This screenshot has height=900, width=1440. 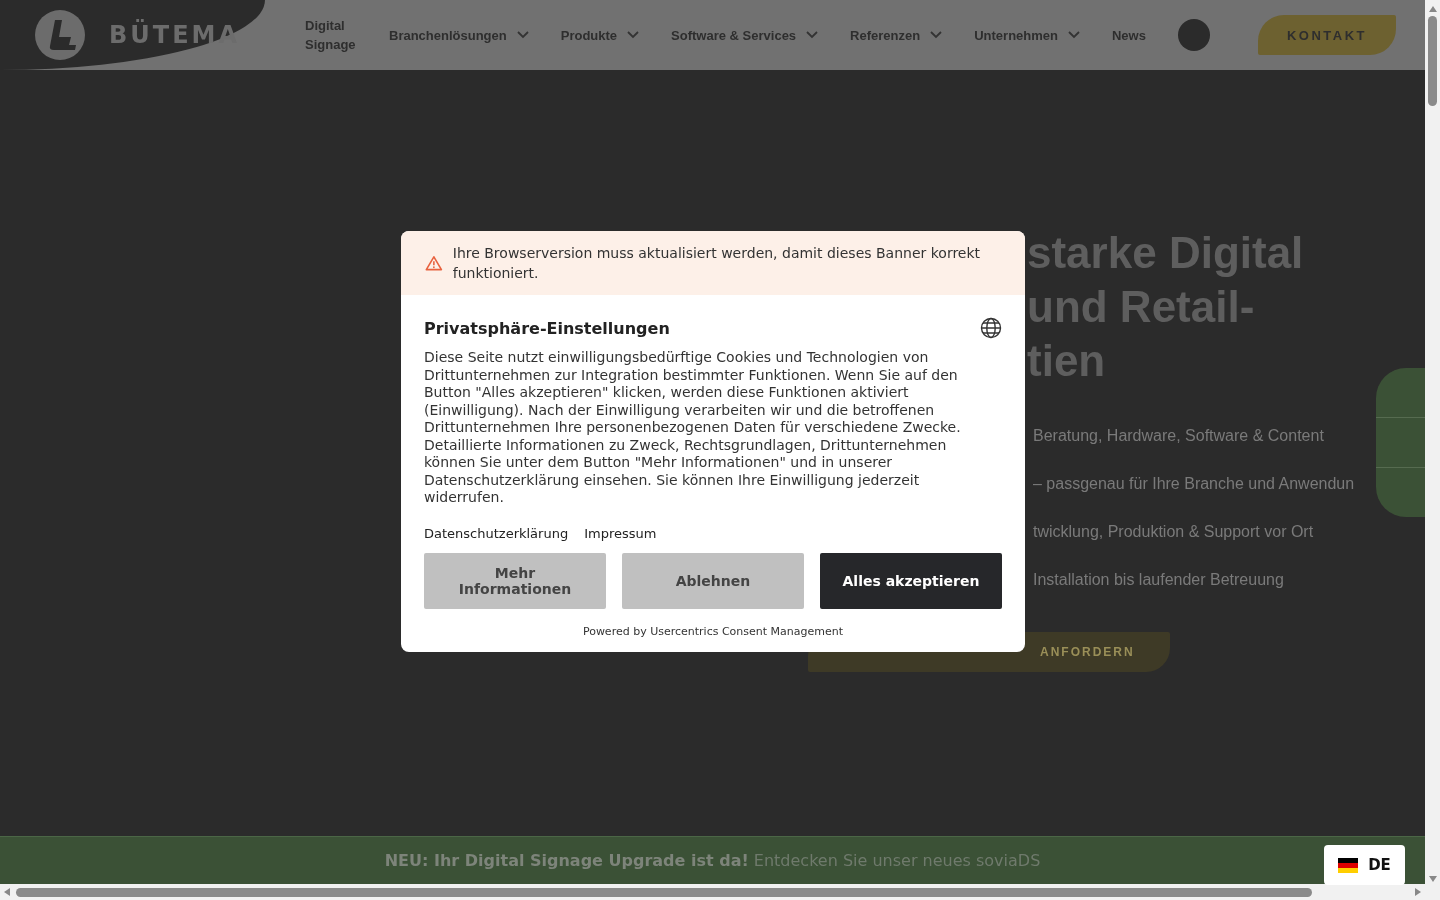 What do you see at coordinates (547, 328) in the screenshot?
I see `dialog-title: Privatsphäre-Einstellungen` at bounding box center [547, 328].